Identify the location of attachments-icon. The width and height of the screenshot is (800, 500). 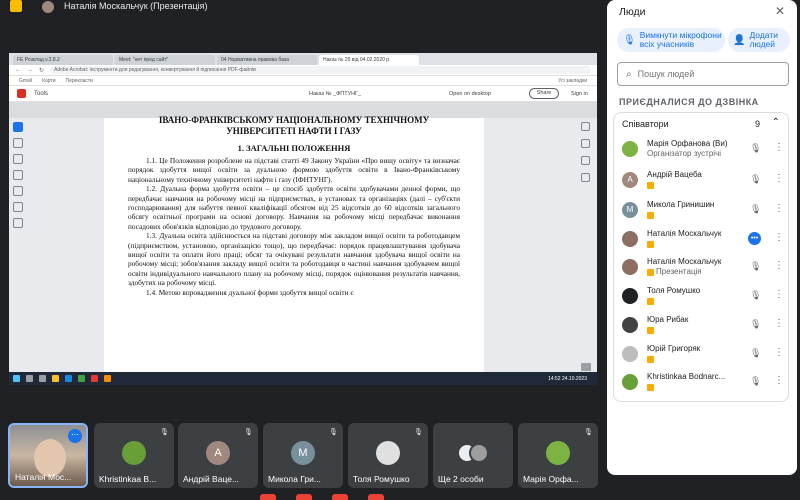
(585, 177).